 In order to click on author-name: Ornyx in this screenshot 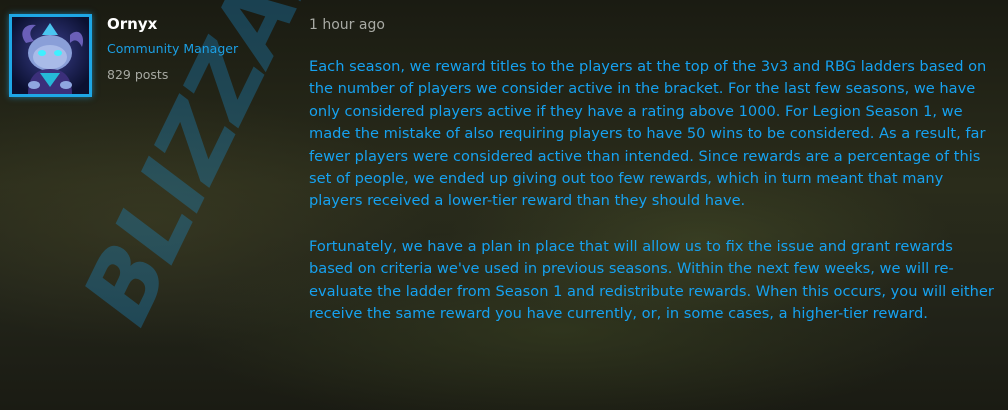, I will do `click(132, 24)`.